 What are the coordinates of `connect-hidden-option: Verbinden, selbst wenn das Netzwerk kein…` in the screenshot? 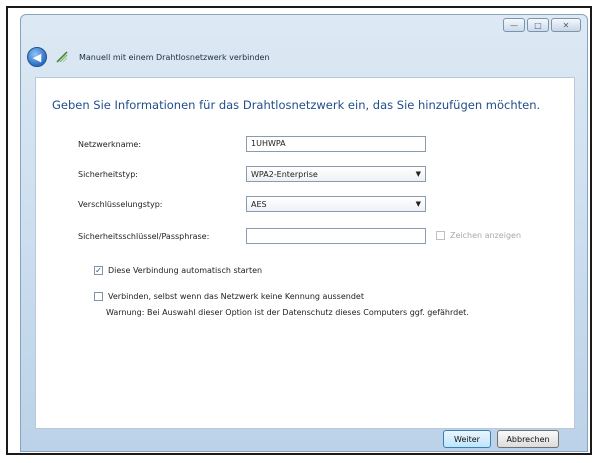 It's located at (229, 296).